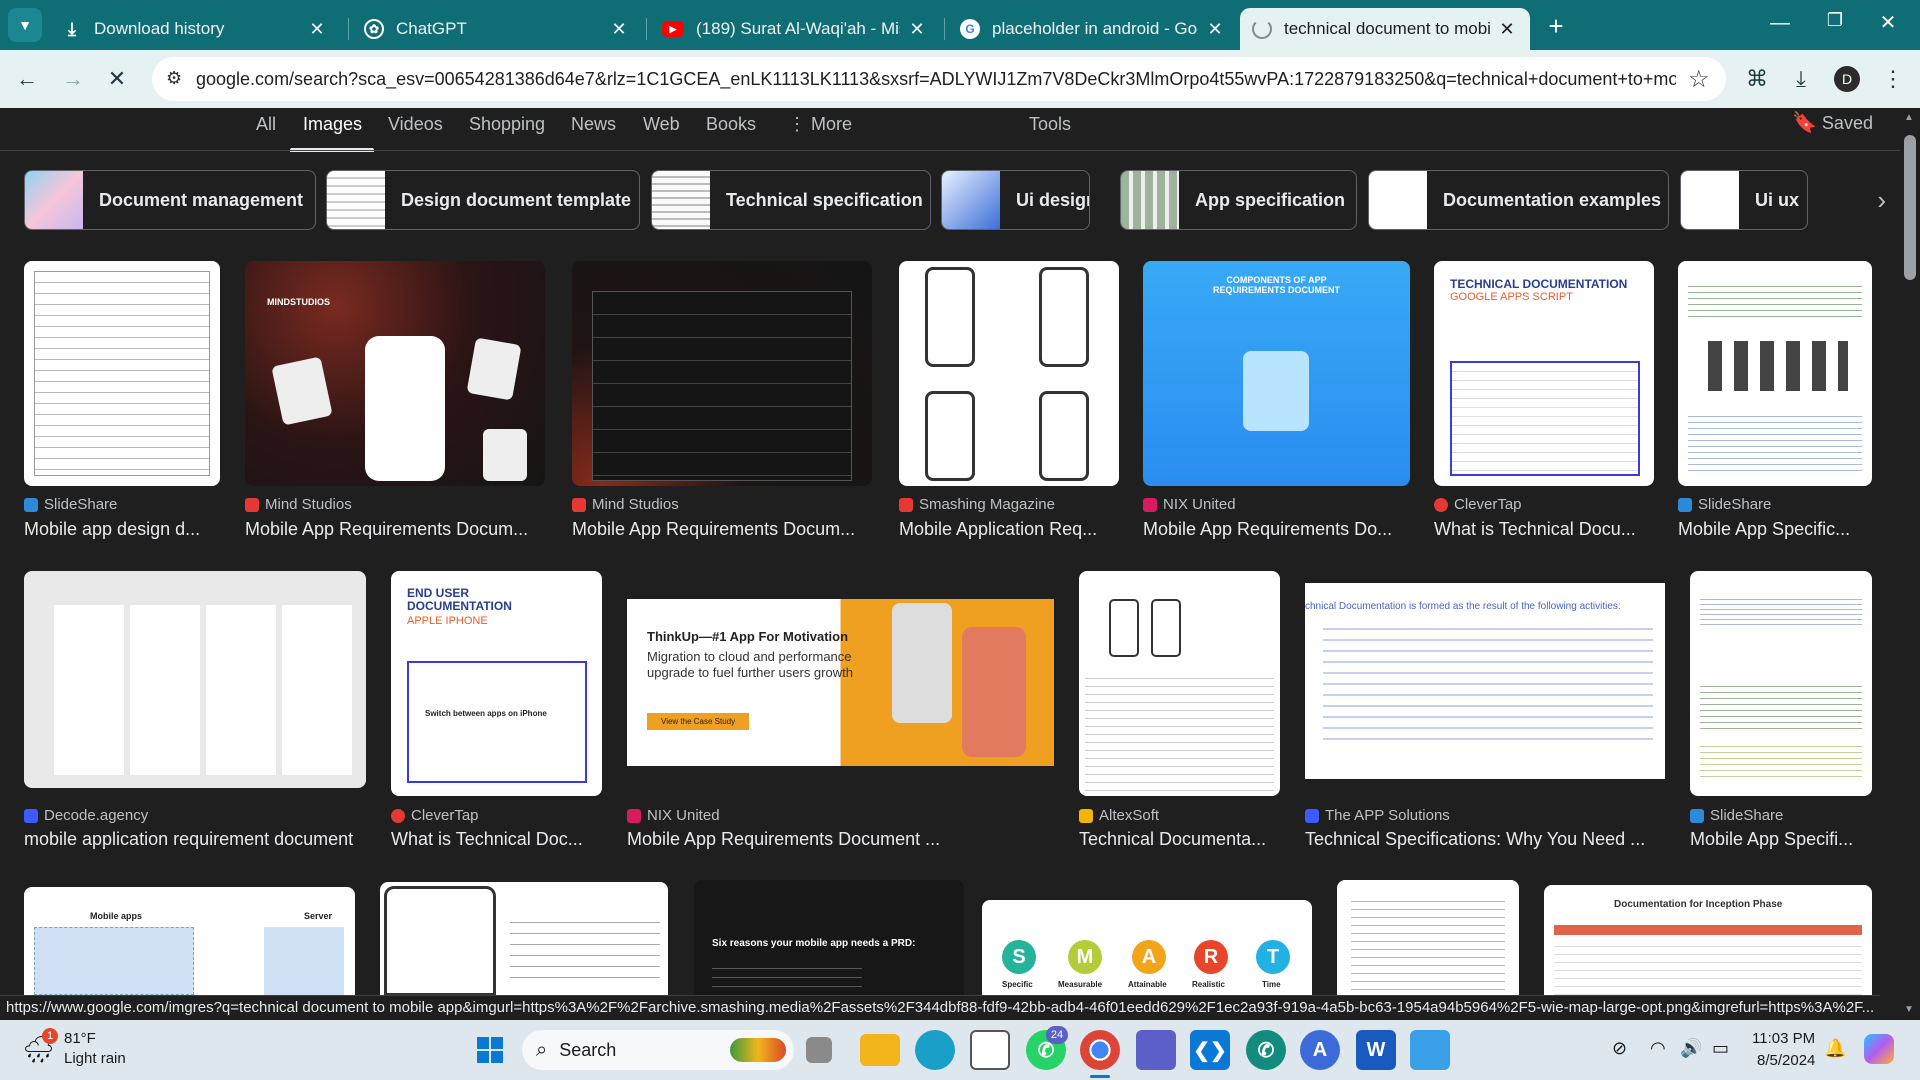 Image resolution: width=1920 pixels, height=1080 pixels. Describe the element at coordinates (1893, 79) in the screenshot. I see `more-options-icon: ⋮` at that location.